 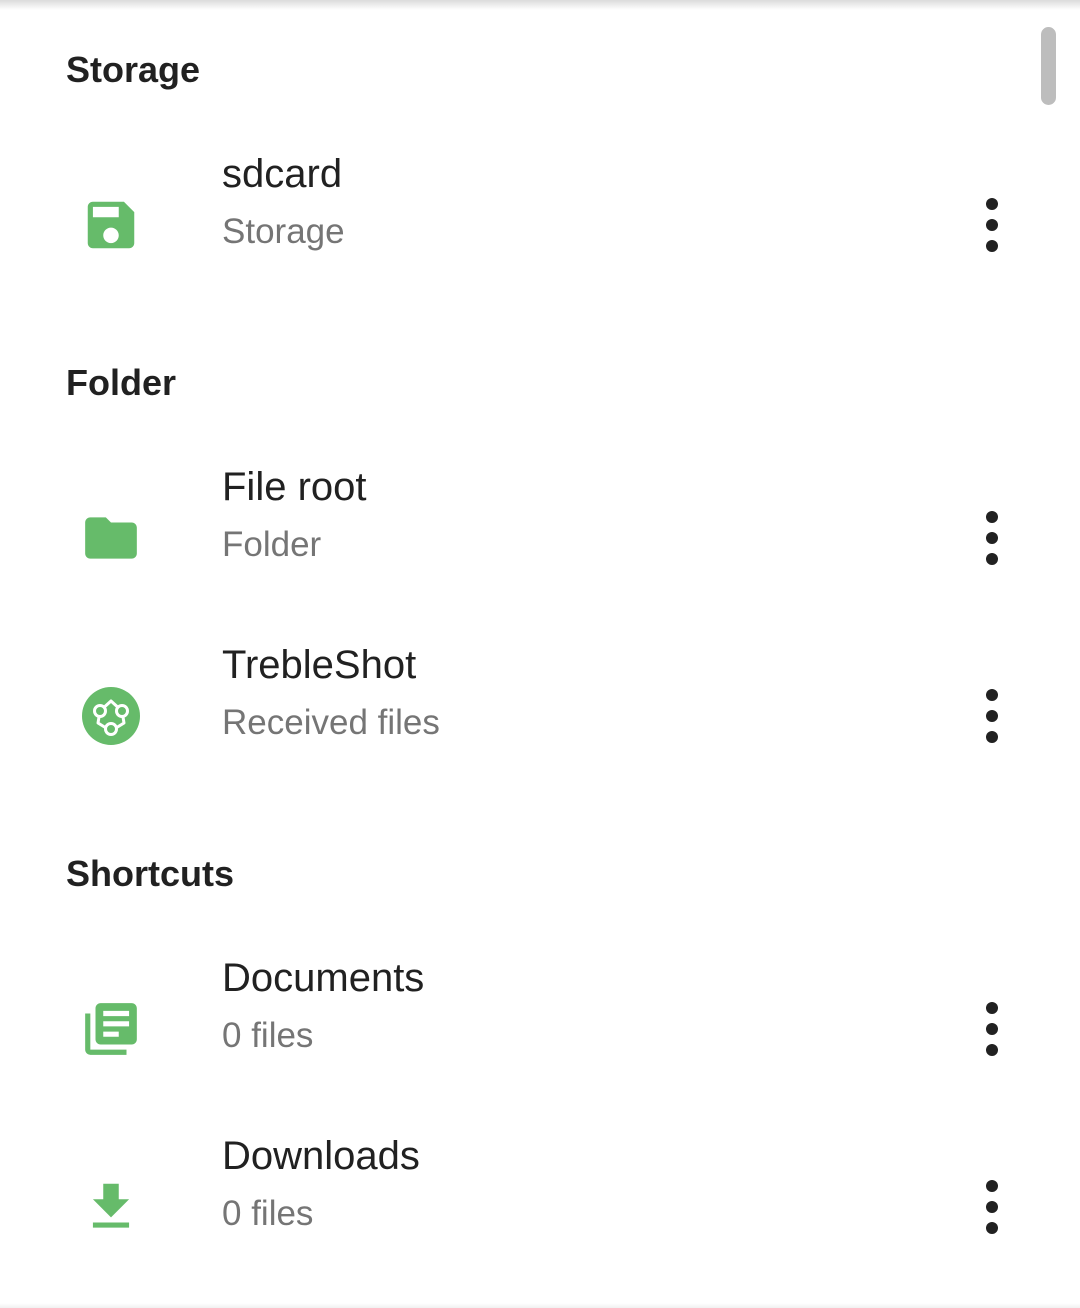 What do you see at coordinates (294, 487) in the screenshot?
I see `item-title: File root` at bounding box center [294, 487].